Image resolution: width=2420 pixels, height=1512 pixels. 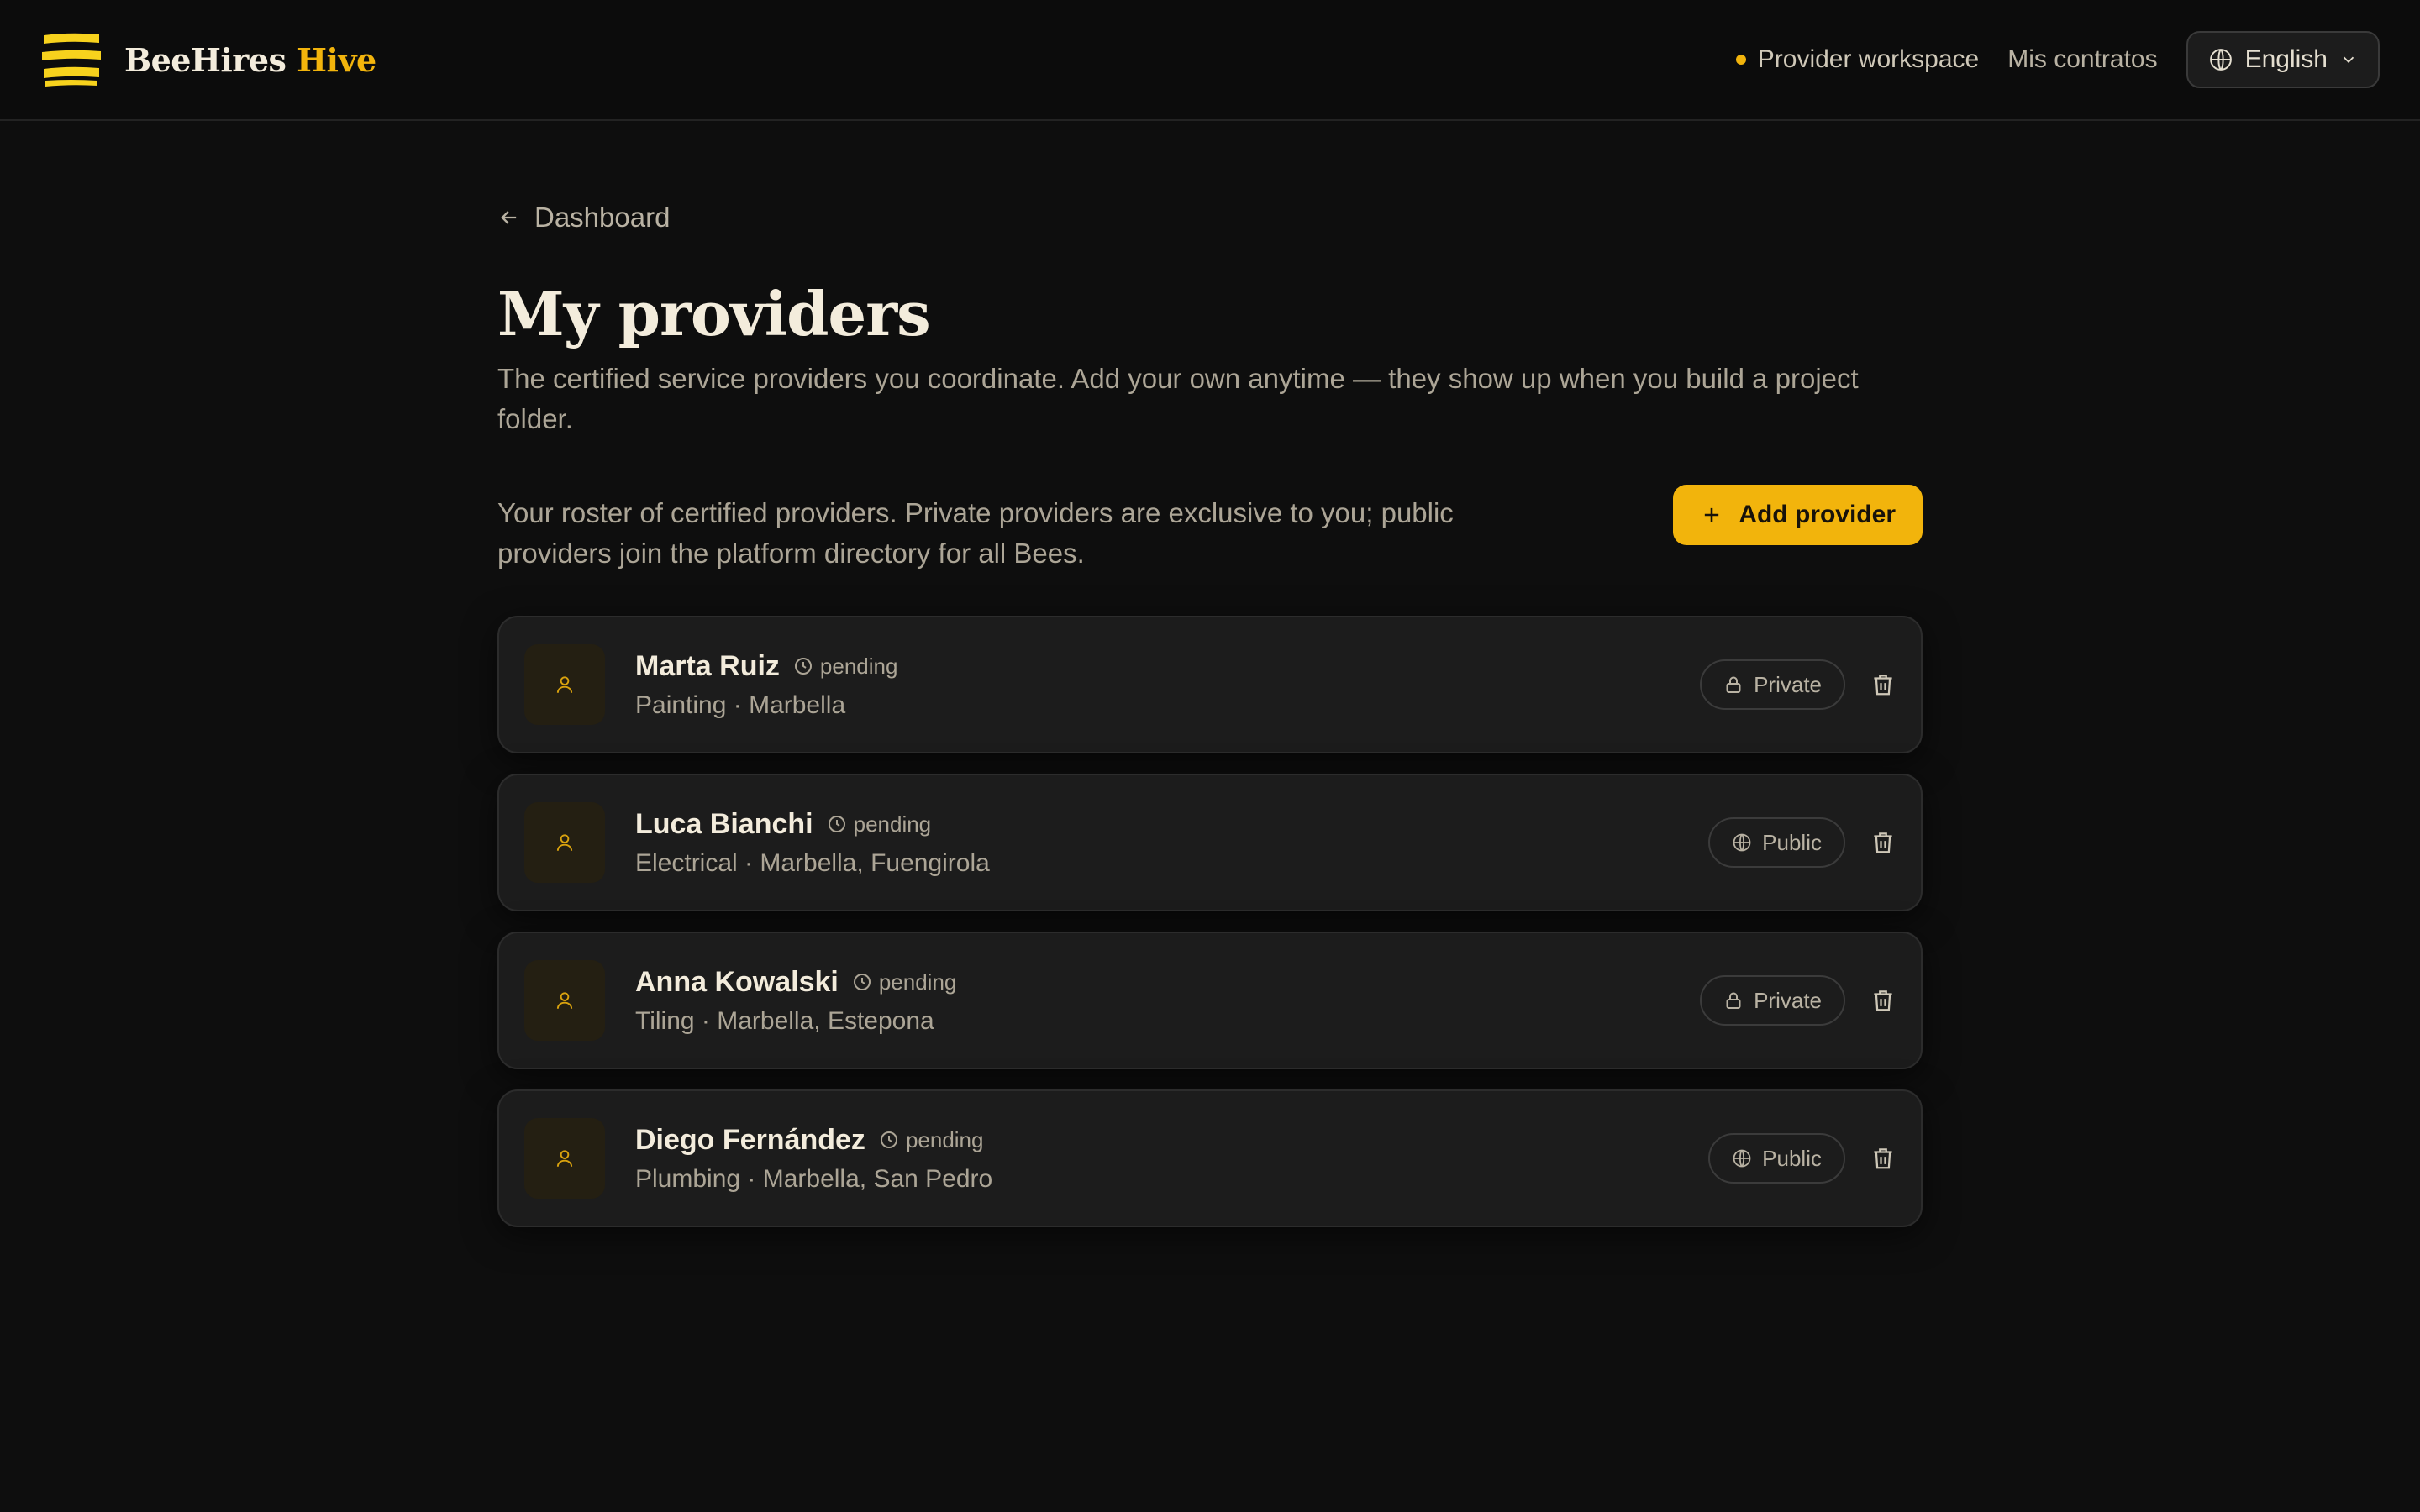 What do you see at coordinates (2348, 60) in the screenshot?
I see `chevron-down-icon` at bounding box center [2348, 60].